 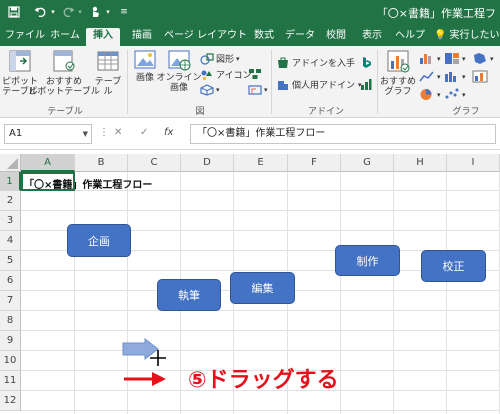 I want to click on line-chart-button: ▾, so click(x=430, y=76).